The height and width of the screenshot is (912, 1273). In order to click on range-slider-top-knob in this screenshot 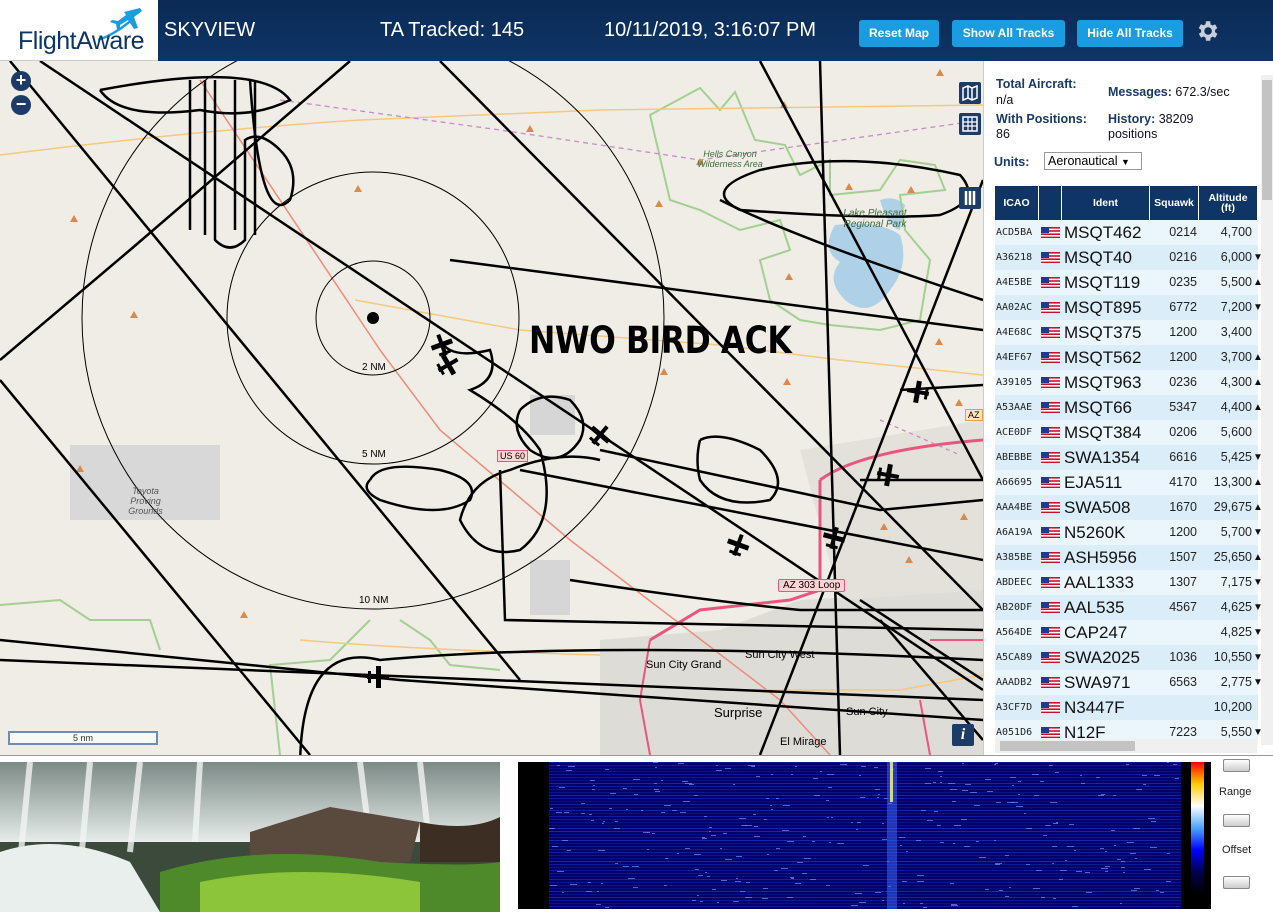, I will do `click(1236, 765)`.